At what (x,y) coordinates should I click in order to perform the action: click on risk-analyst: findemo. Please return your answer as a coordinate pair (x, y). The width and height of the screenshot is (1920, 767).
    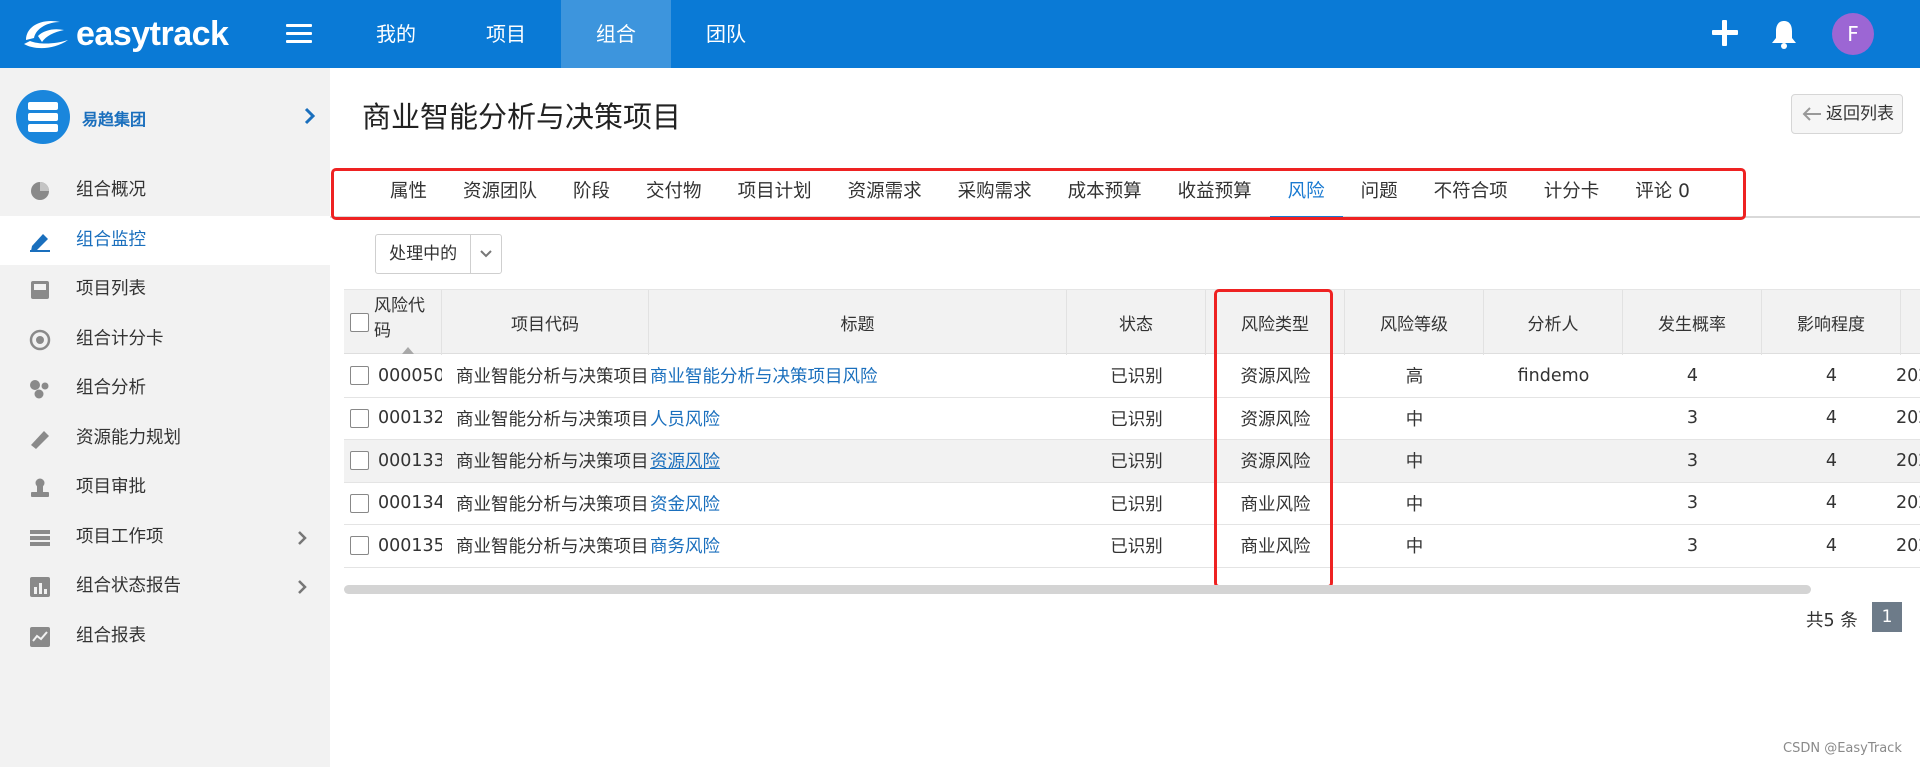
    Looking at the image, I should click on (1553, 375).